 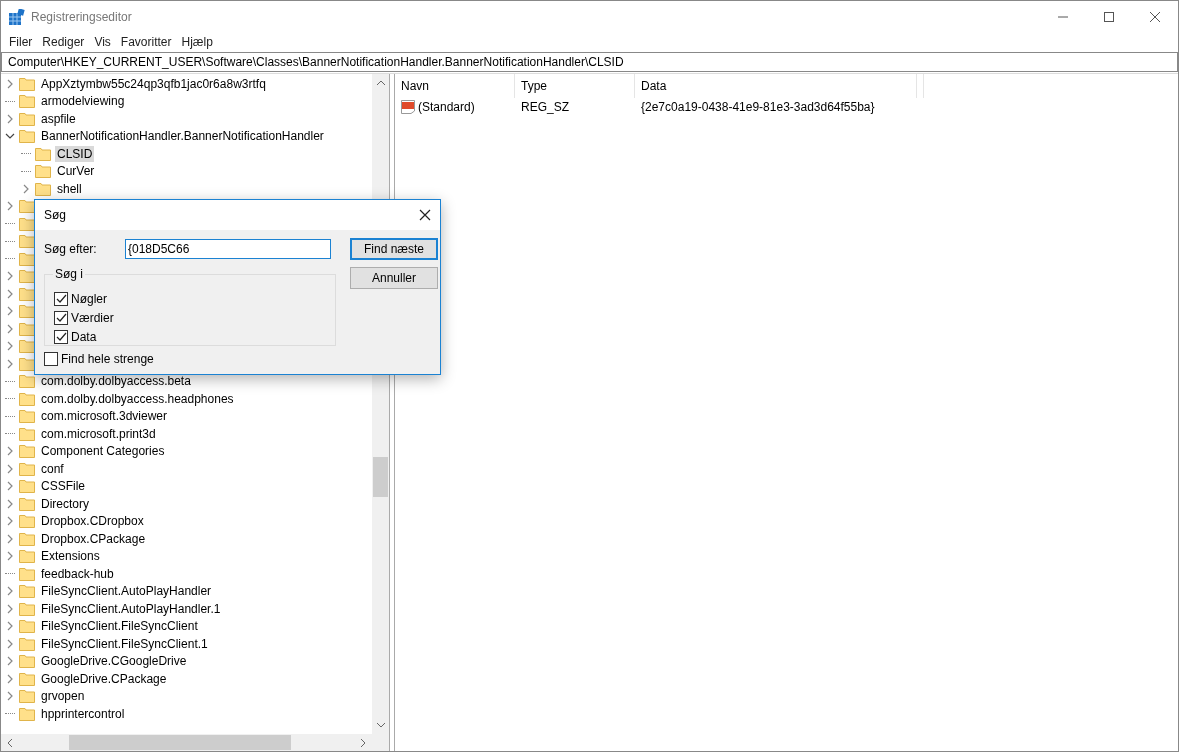 What do you see at coordinates (93, 538) in the screenshot?
I see `tree-item: Dropbox.CPackage` at bounding box center [93, 538].